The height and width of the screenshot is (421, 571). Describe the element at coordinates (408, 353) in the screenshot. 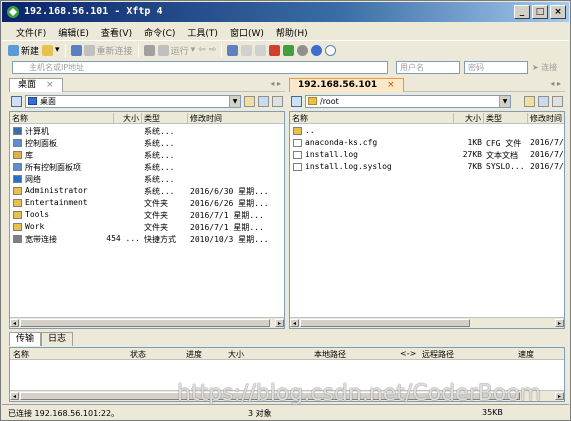

I see `column-direction: <->` at that location.